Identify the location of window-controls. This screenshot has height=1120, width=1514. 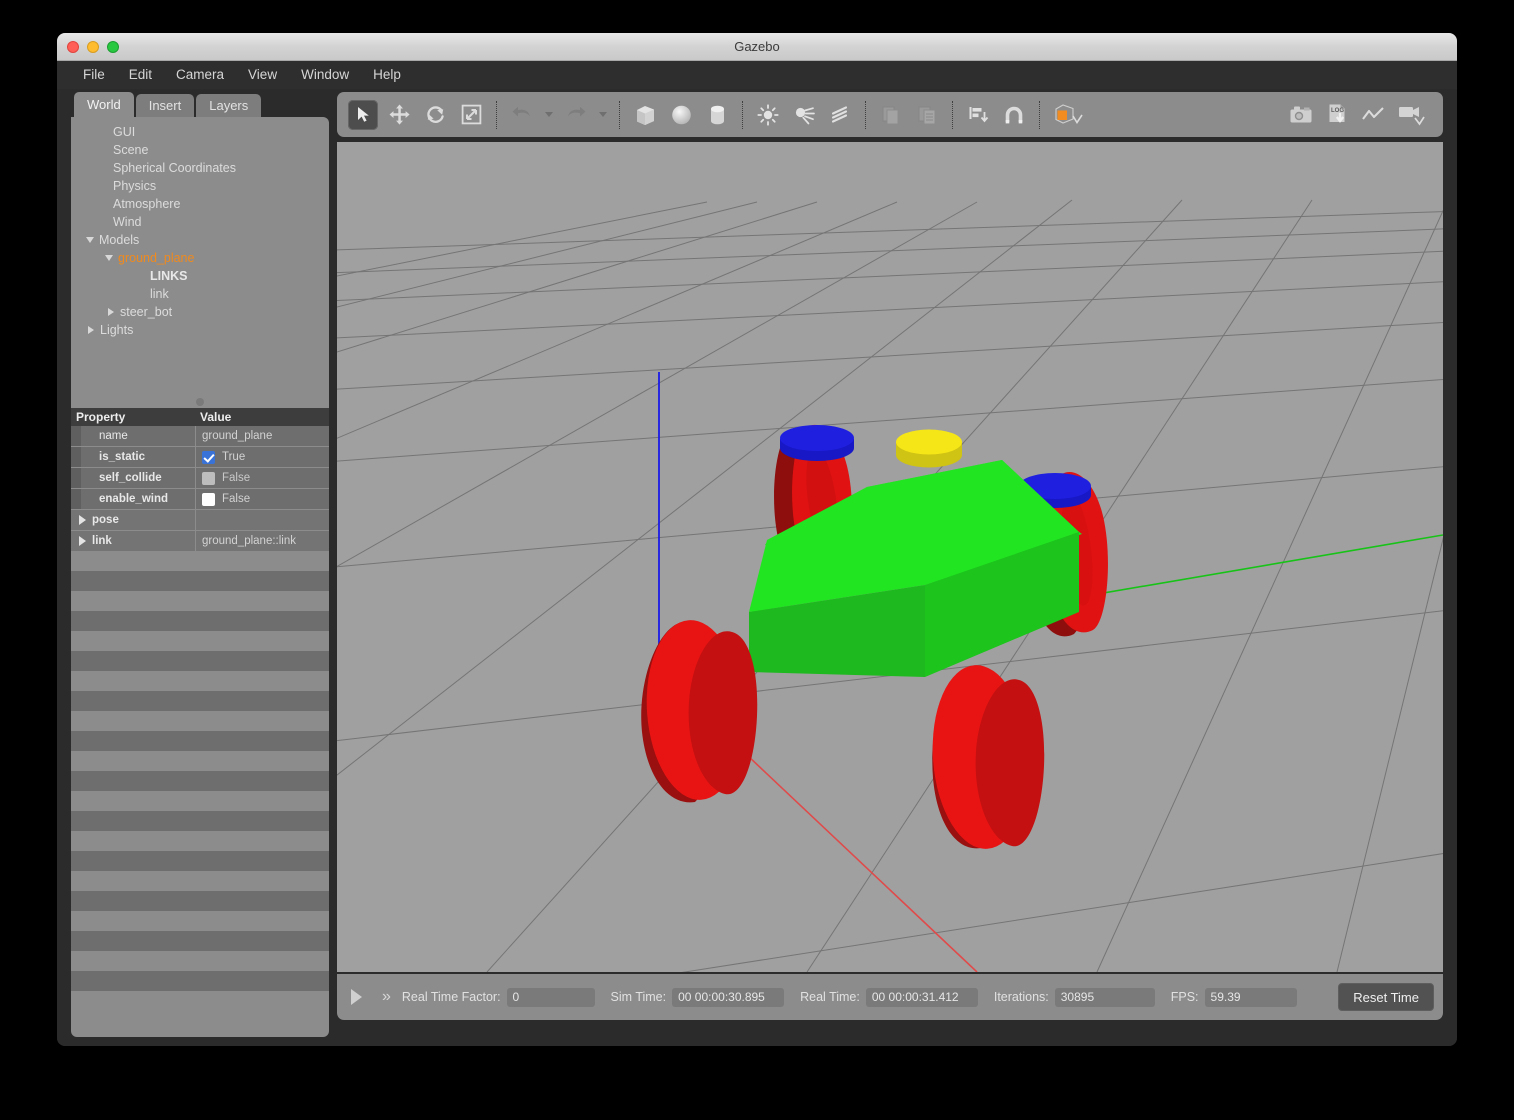
(93, 47).